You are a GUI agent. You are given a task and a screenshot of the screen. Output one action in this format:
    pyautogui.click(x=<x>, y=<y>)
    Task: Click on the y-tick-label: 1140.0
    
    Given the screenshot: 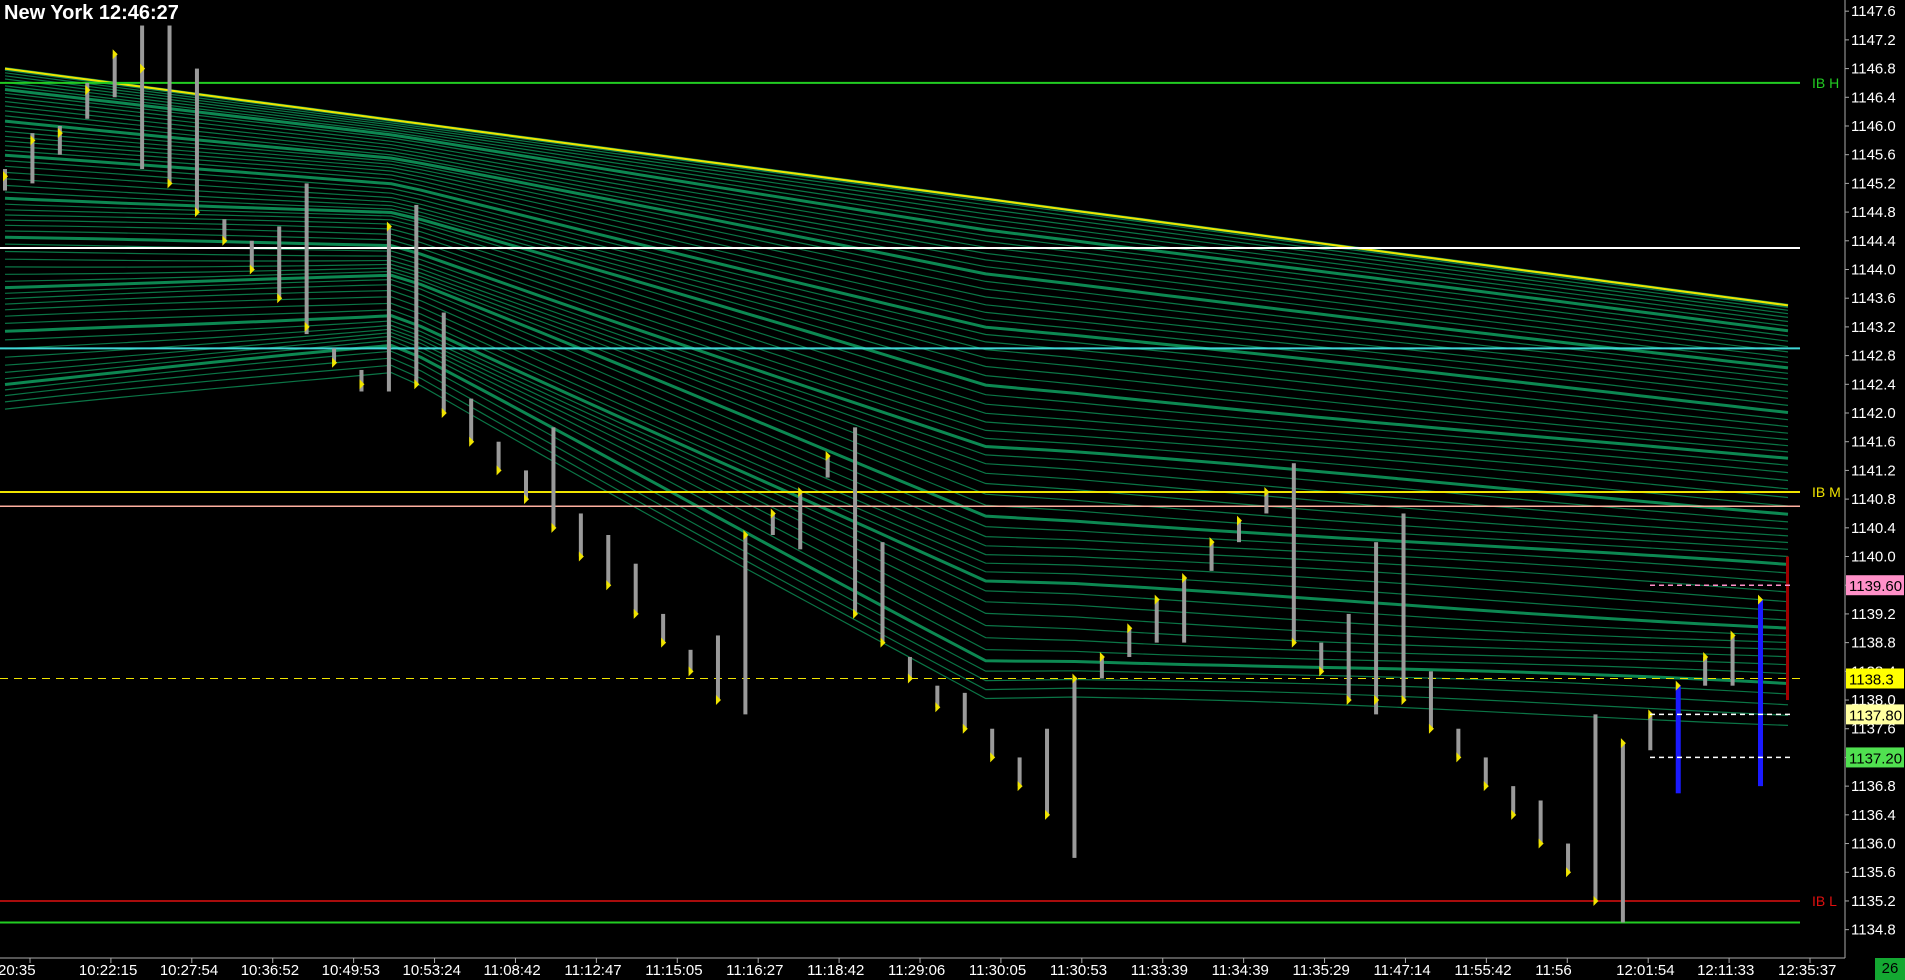 What is the action you would take?
    pyautogui.click(x=1873, y=557)
    